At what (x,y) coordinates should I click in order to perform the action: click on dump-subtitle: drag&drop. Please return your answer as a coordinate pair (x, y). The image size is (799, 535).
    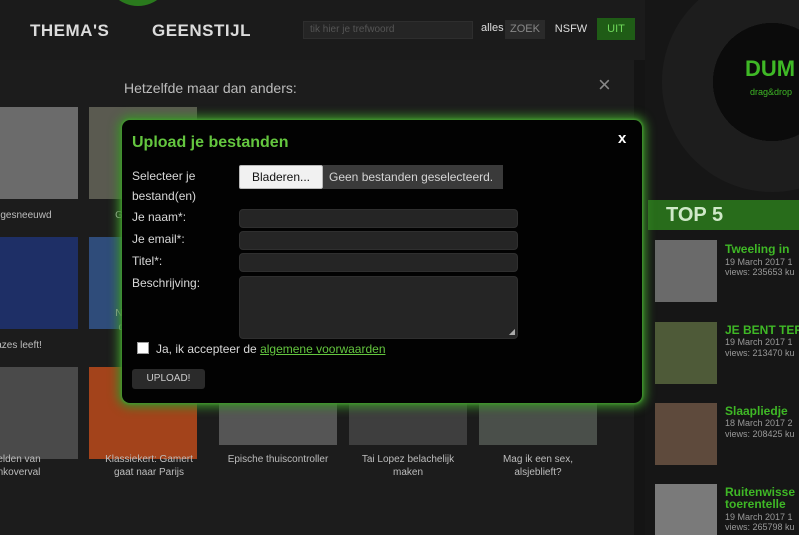
    Looking at the image, I should click on (771, 92).